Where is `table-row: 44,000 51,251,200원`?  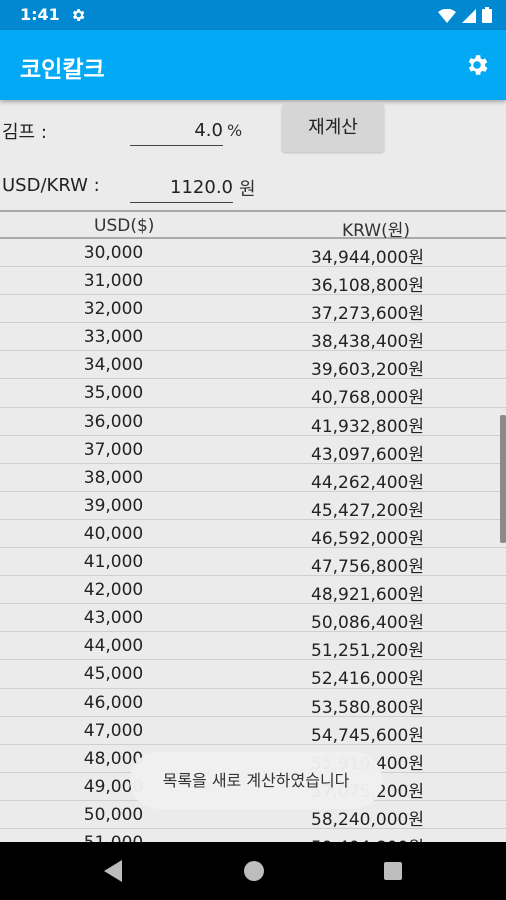 table-row: 44,000 51,251,200원 is located at coordinates (253, 647).